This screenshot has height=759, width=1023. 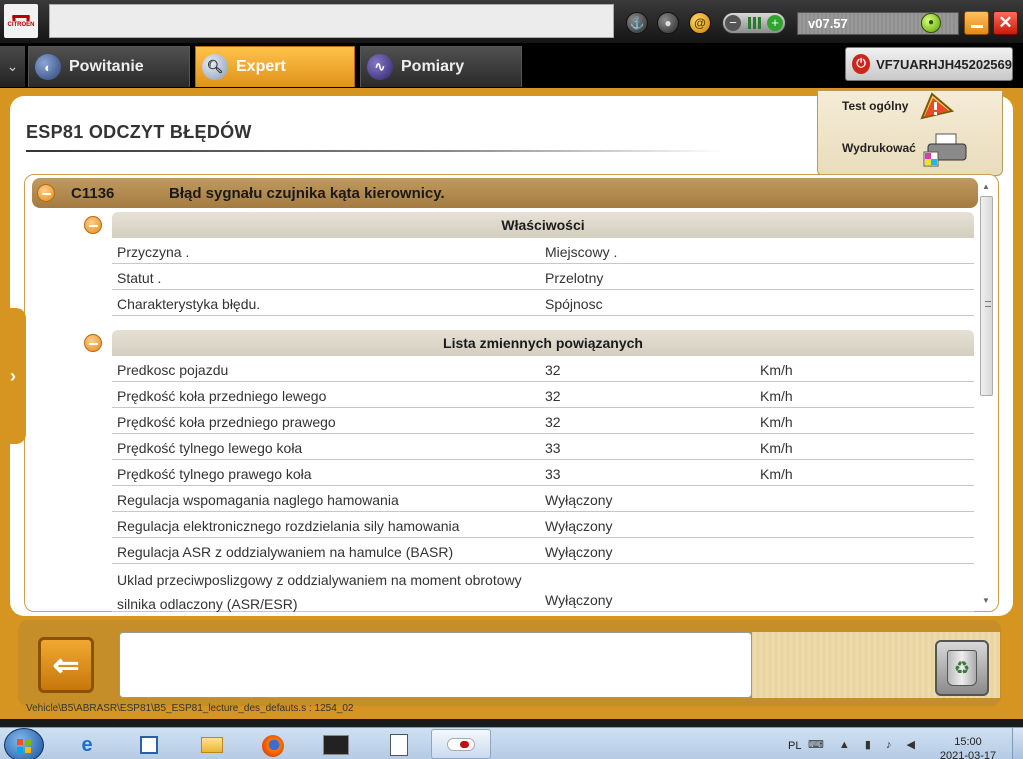 I want to click on diagbox-taskbar-button, so click(x=461, y=744).